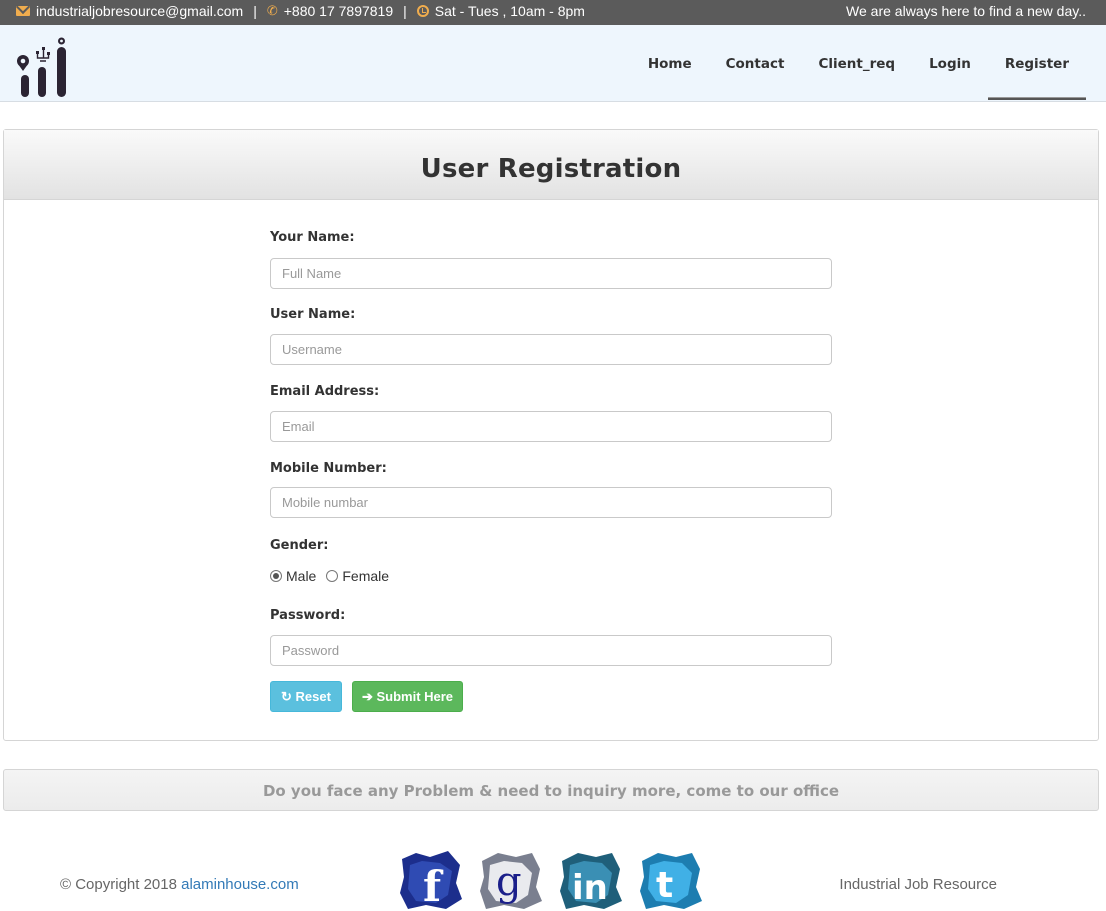 Image resolution: width=1106 pixels, height=911 pixels. What do you see at coordinates (313, 314) in the screenshot?
I see `username-label: User Name:` at bounding box center [313, 314].